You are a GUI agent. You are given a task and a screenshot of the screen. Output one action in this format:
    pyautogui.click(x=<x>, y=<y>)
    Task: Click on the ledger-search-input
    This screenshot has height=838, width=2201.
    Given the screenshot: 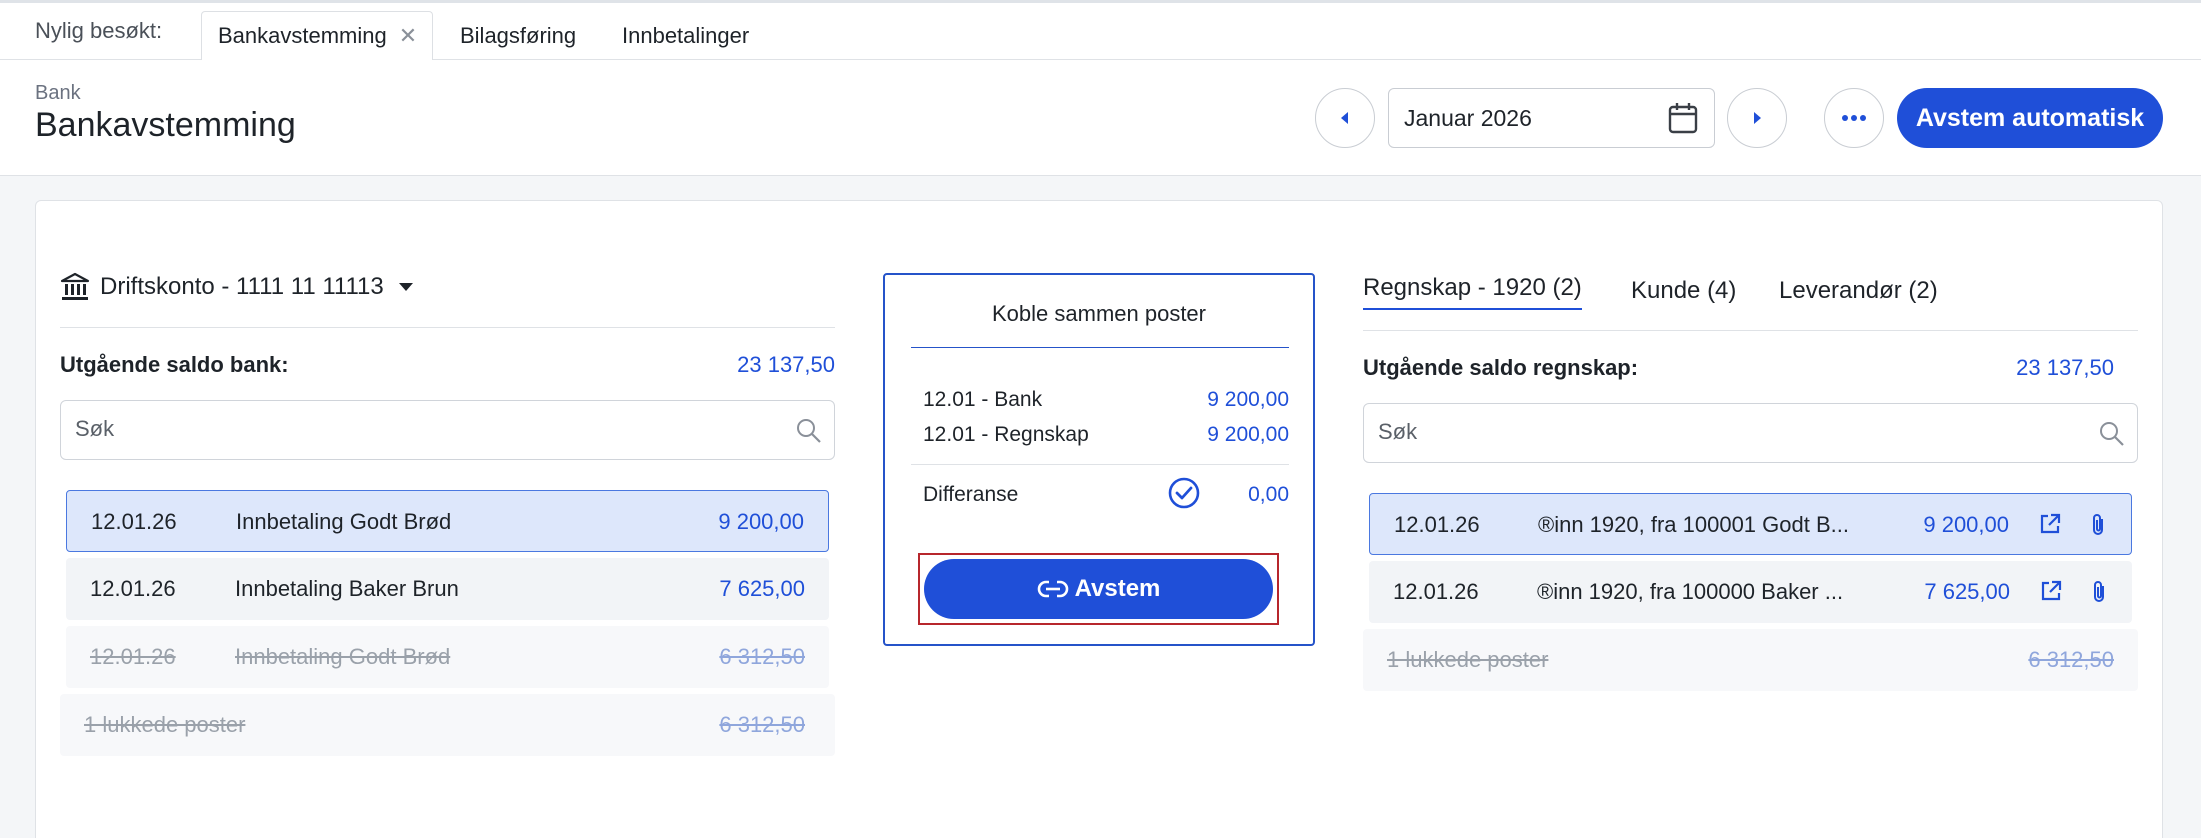 What is the action you would take?
    pyautogui.click(x=1687, y=432)
    